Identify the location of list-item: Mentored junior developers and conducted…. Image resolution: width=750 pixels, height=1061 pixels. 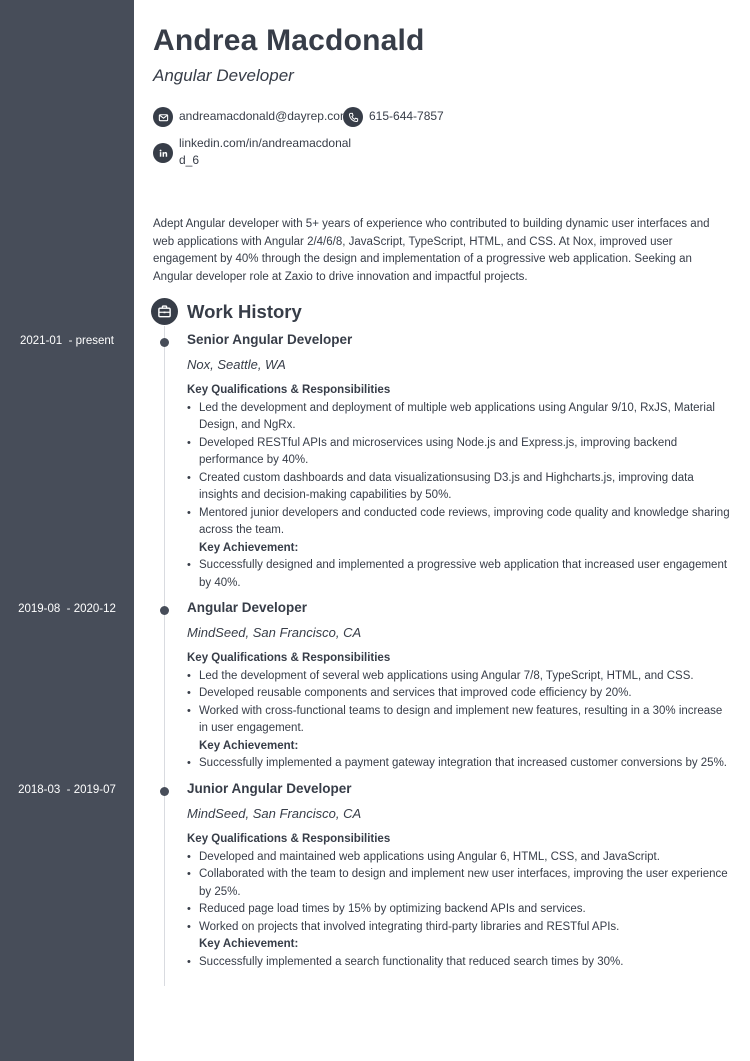
(459, 522).